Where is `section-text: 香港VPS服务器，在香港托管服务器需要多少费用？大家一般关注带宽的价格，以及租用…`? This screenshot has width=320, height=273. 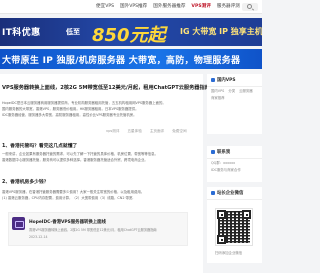
section-text: 香港VPS服务器，在香港托管服务器需要多少费用？大家一般关注带宽的价格，以及租用… is located at coordinates (73, 192).